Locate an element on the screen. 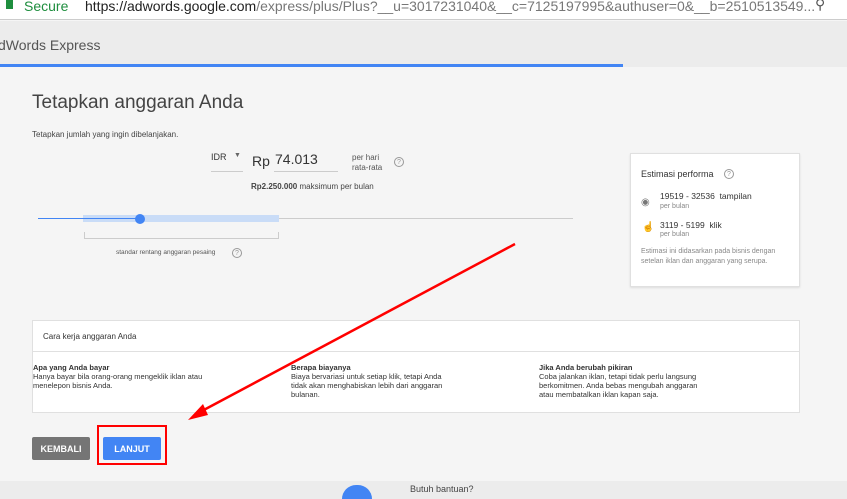 The image size is (847, 499). annotation-arrow is located at coordinates (352, 331).